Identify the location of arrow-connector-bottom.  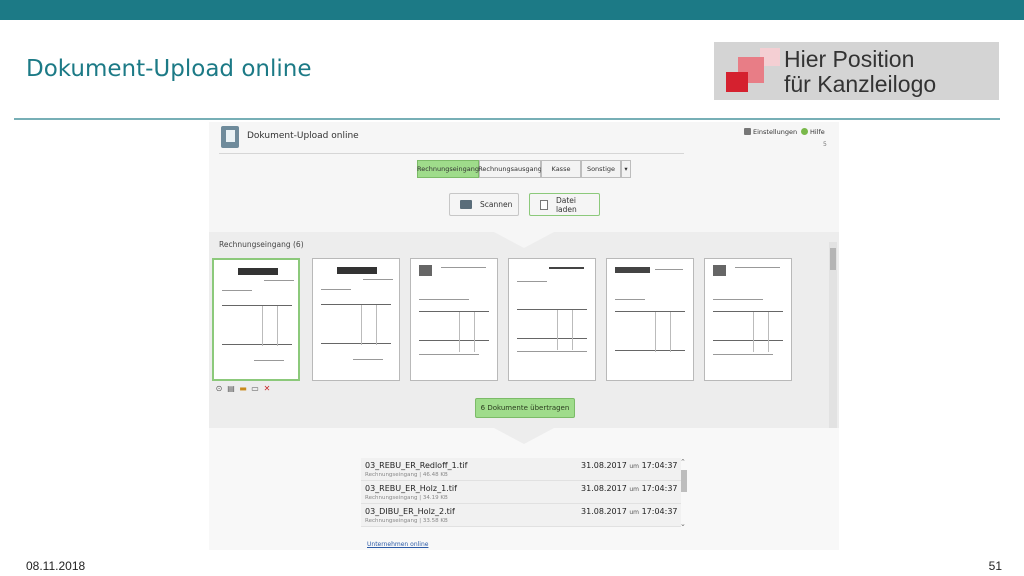
(524, 436).